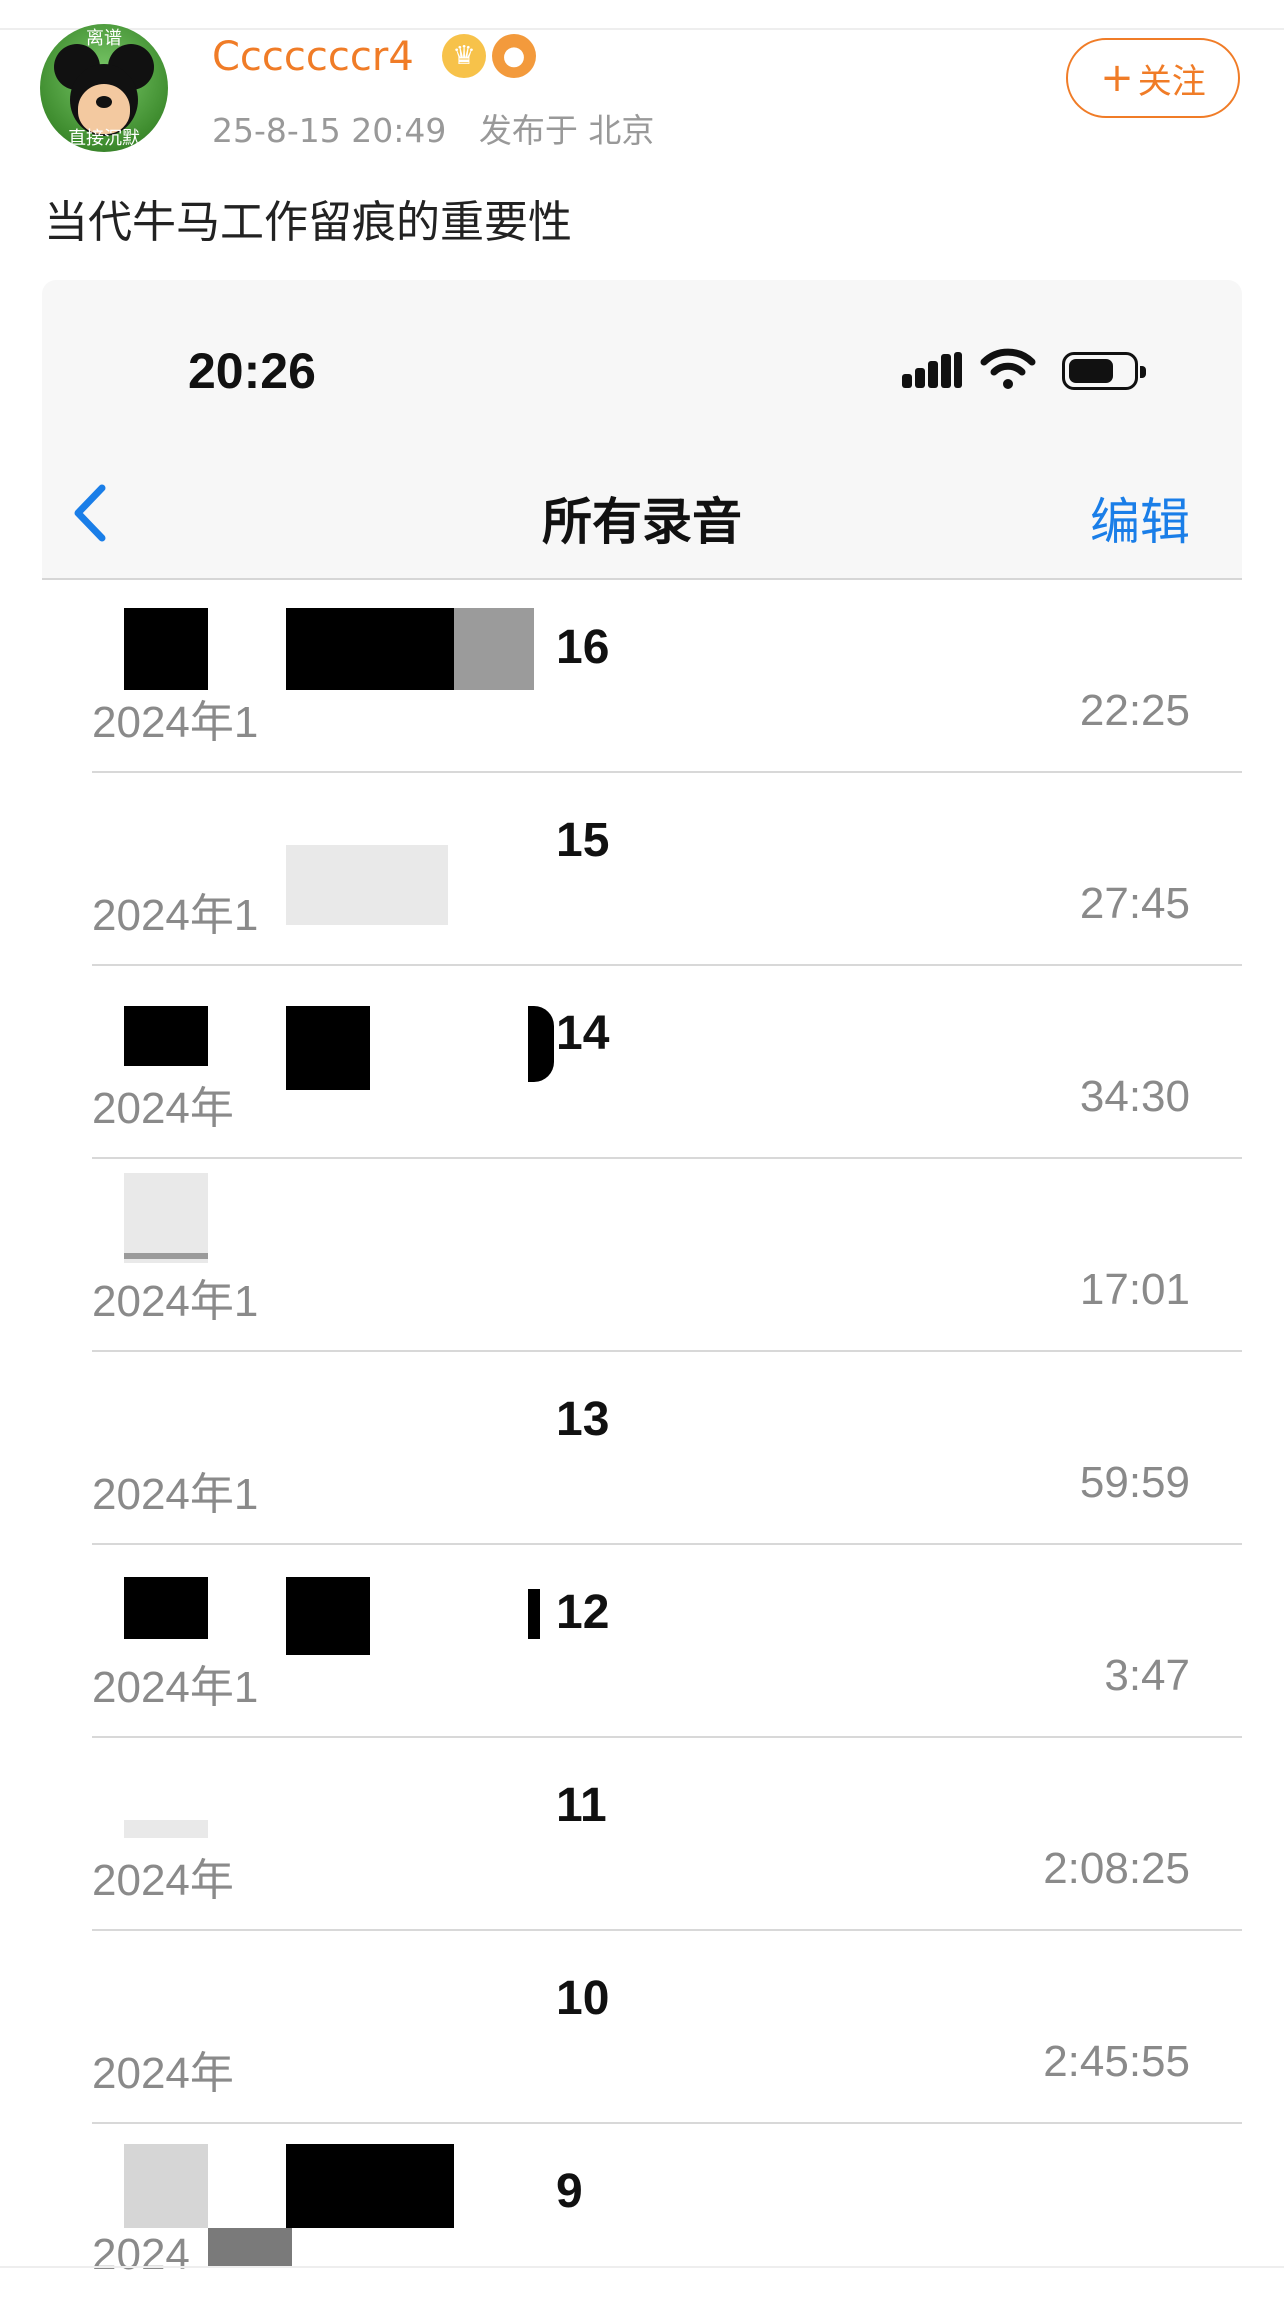  Describe the element at coordinates (642, 1255) in the screenshot. I see `recording-row: 2024年1 17:01` at that location.